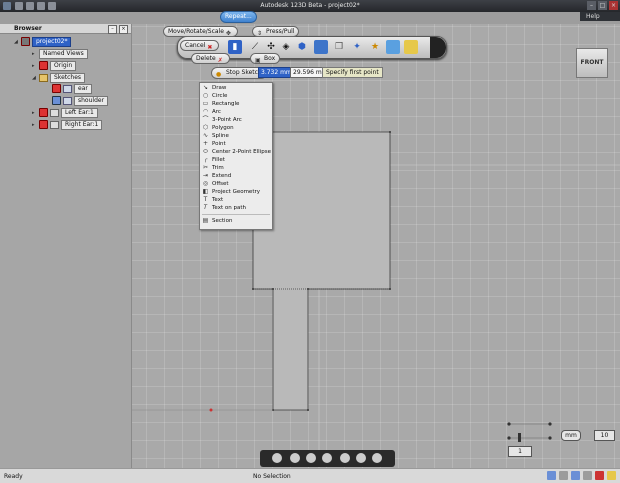  I want to click on zoom-icon, so click(311, 458).